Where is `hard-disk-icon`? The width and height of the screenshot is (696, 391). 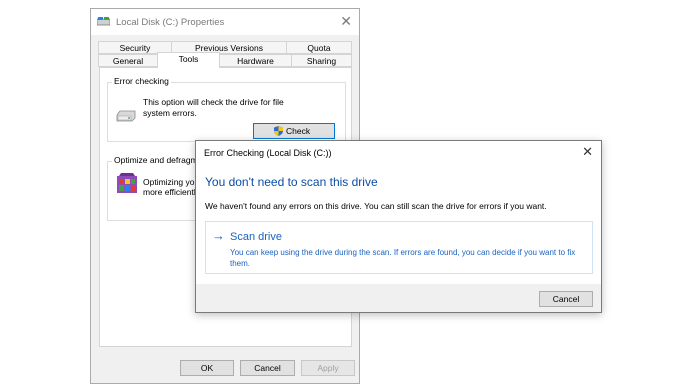 hard-disk-icon is located at coordinates (126, 116).